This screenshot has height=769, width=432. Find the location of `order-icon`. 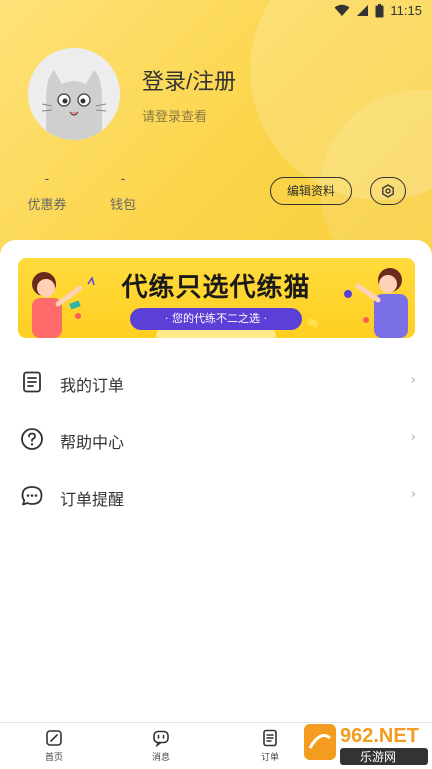

order-icon is located at coordinates (270, 738).